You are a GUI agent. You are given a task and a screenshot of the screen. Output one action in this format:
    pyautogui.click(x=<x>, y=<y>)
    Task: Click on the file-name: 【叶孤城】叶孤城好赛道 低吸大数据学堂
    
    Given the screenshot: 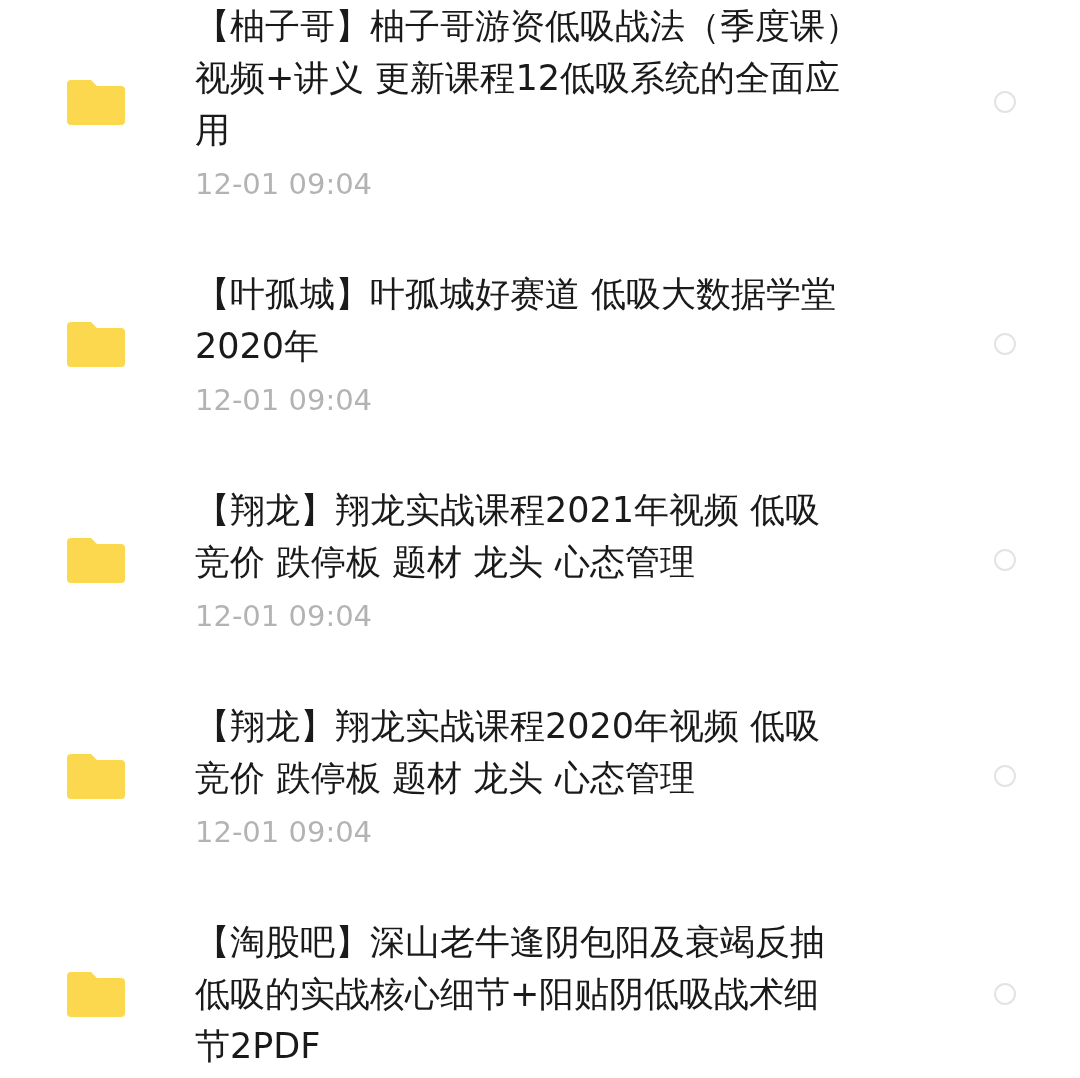 What is the action you would take?
    pyautogui.click(x=516, y=294)
    